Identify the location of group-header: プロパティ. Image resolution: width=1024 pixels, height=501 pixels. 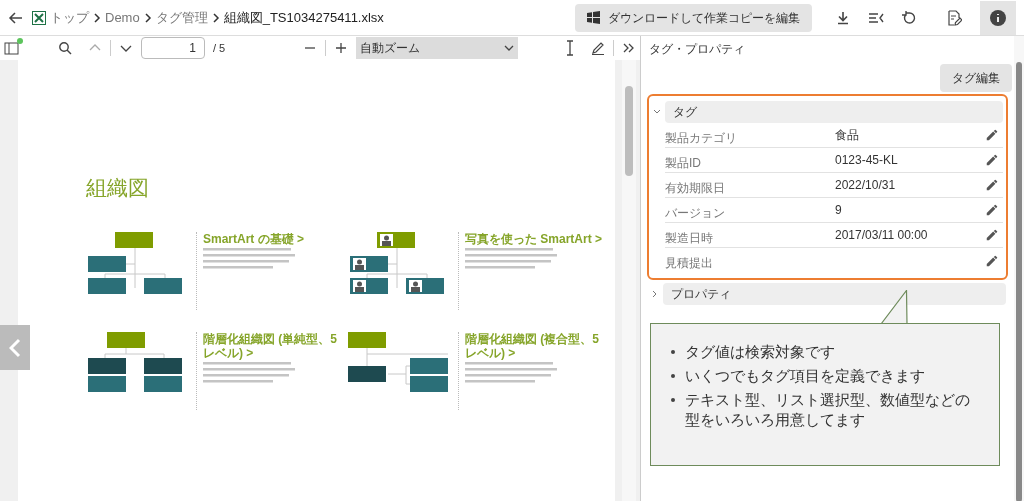
(834, 294).